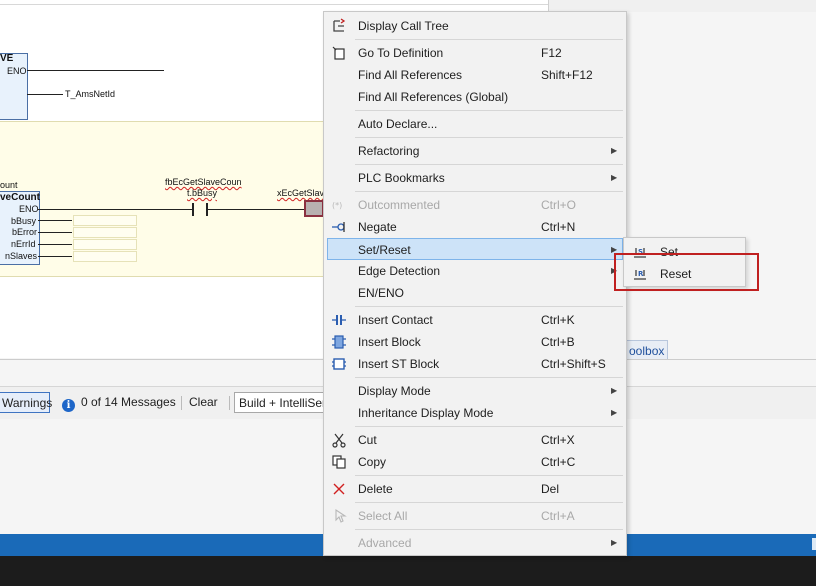  I want to click on menu-item-advanced: Advanced ▶, so click(475, 543).